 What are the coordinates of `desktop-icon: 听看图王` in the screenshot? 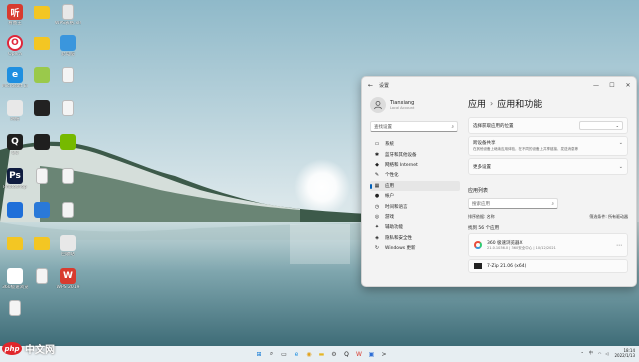 It's located at (15, 15).